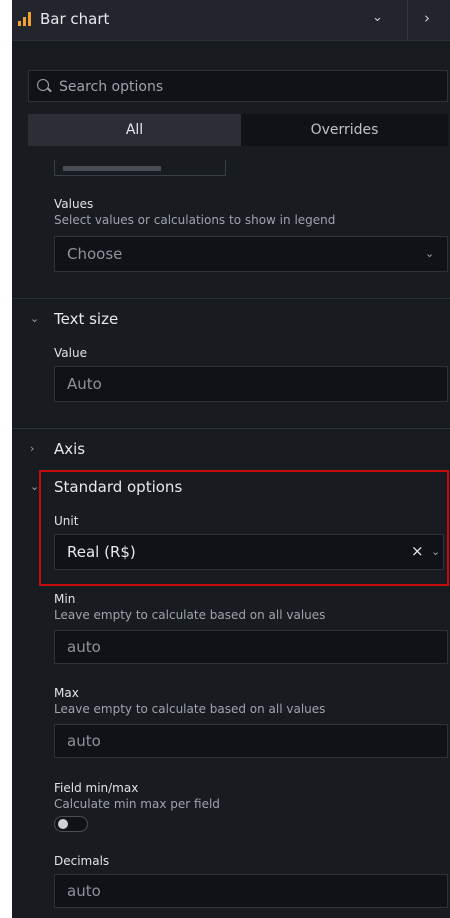 The image size is (450, 918). I want to click on decimals-label: Decimals, so click(82, 861).